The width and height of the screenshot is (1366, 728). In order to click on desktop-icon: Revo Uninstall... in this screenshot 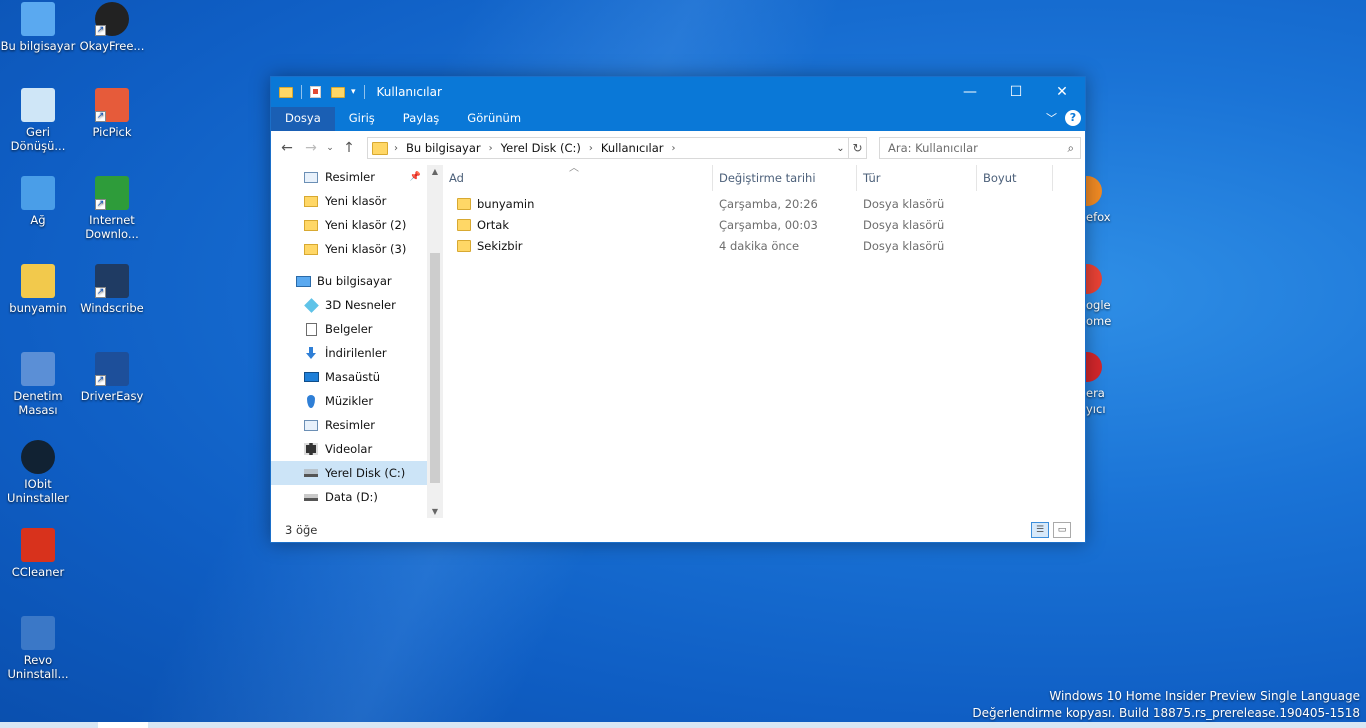, I will do `click(38, 648)`.